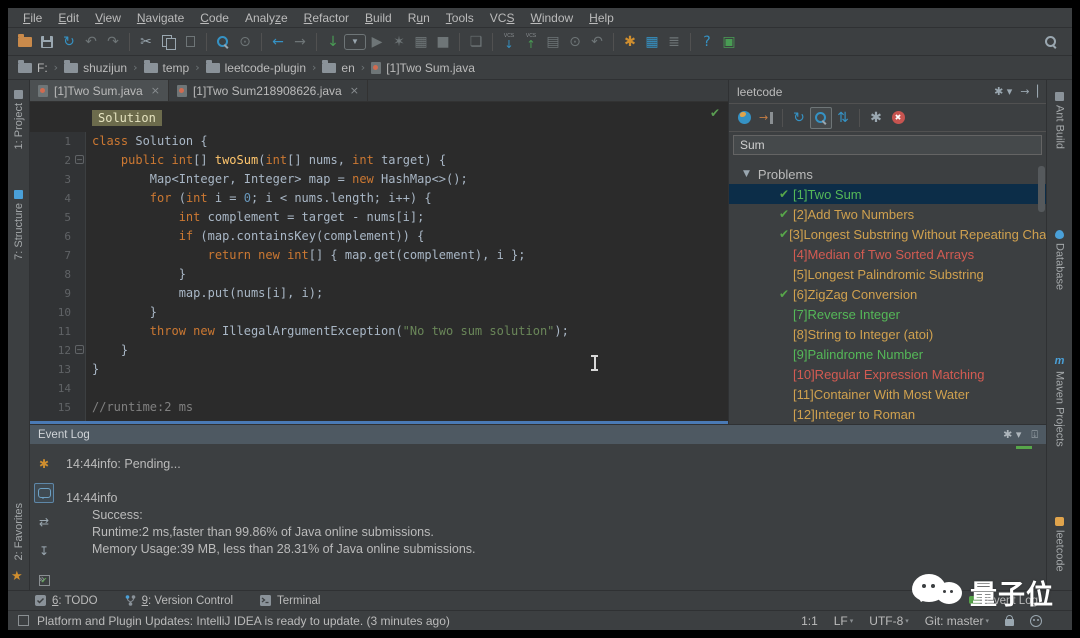 The height and width of the screenshot is (638, 1080). I want to click on leetcode-navigator-icon, so click(744, 118).